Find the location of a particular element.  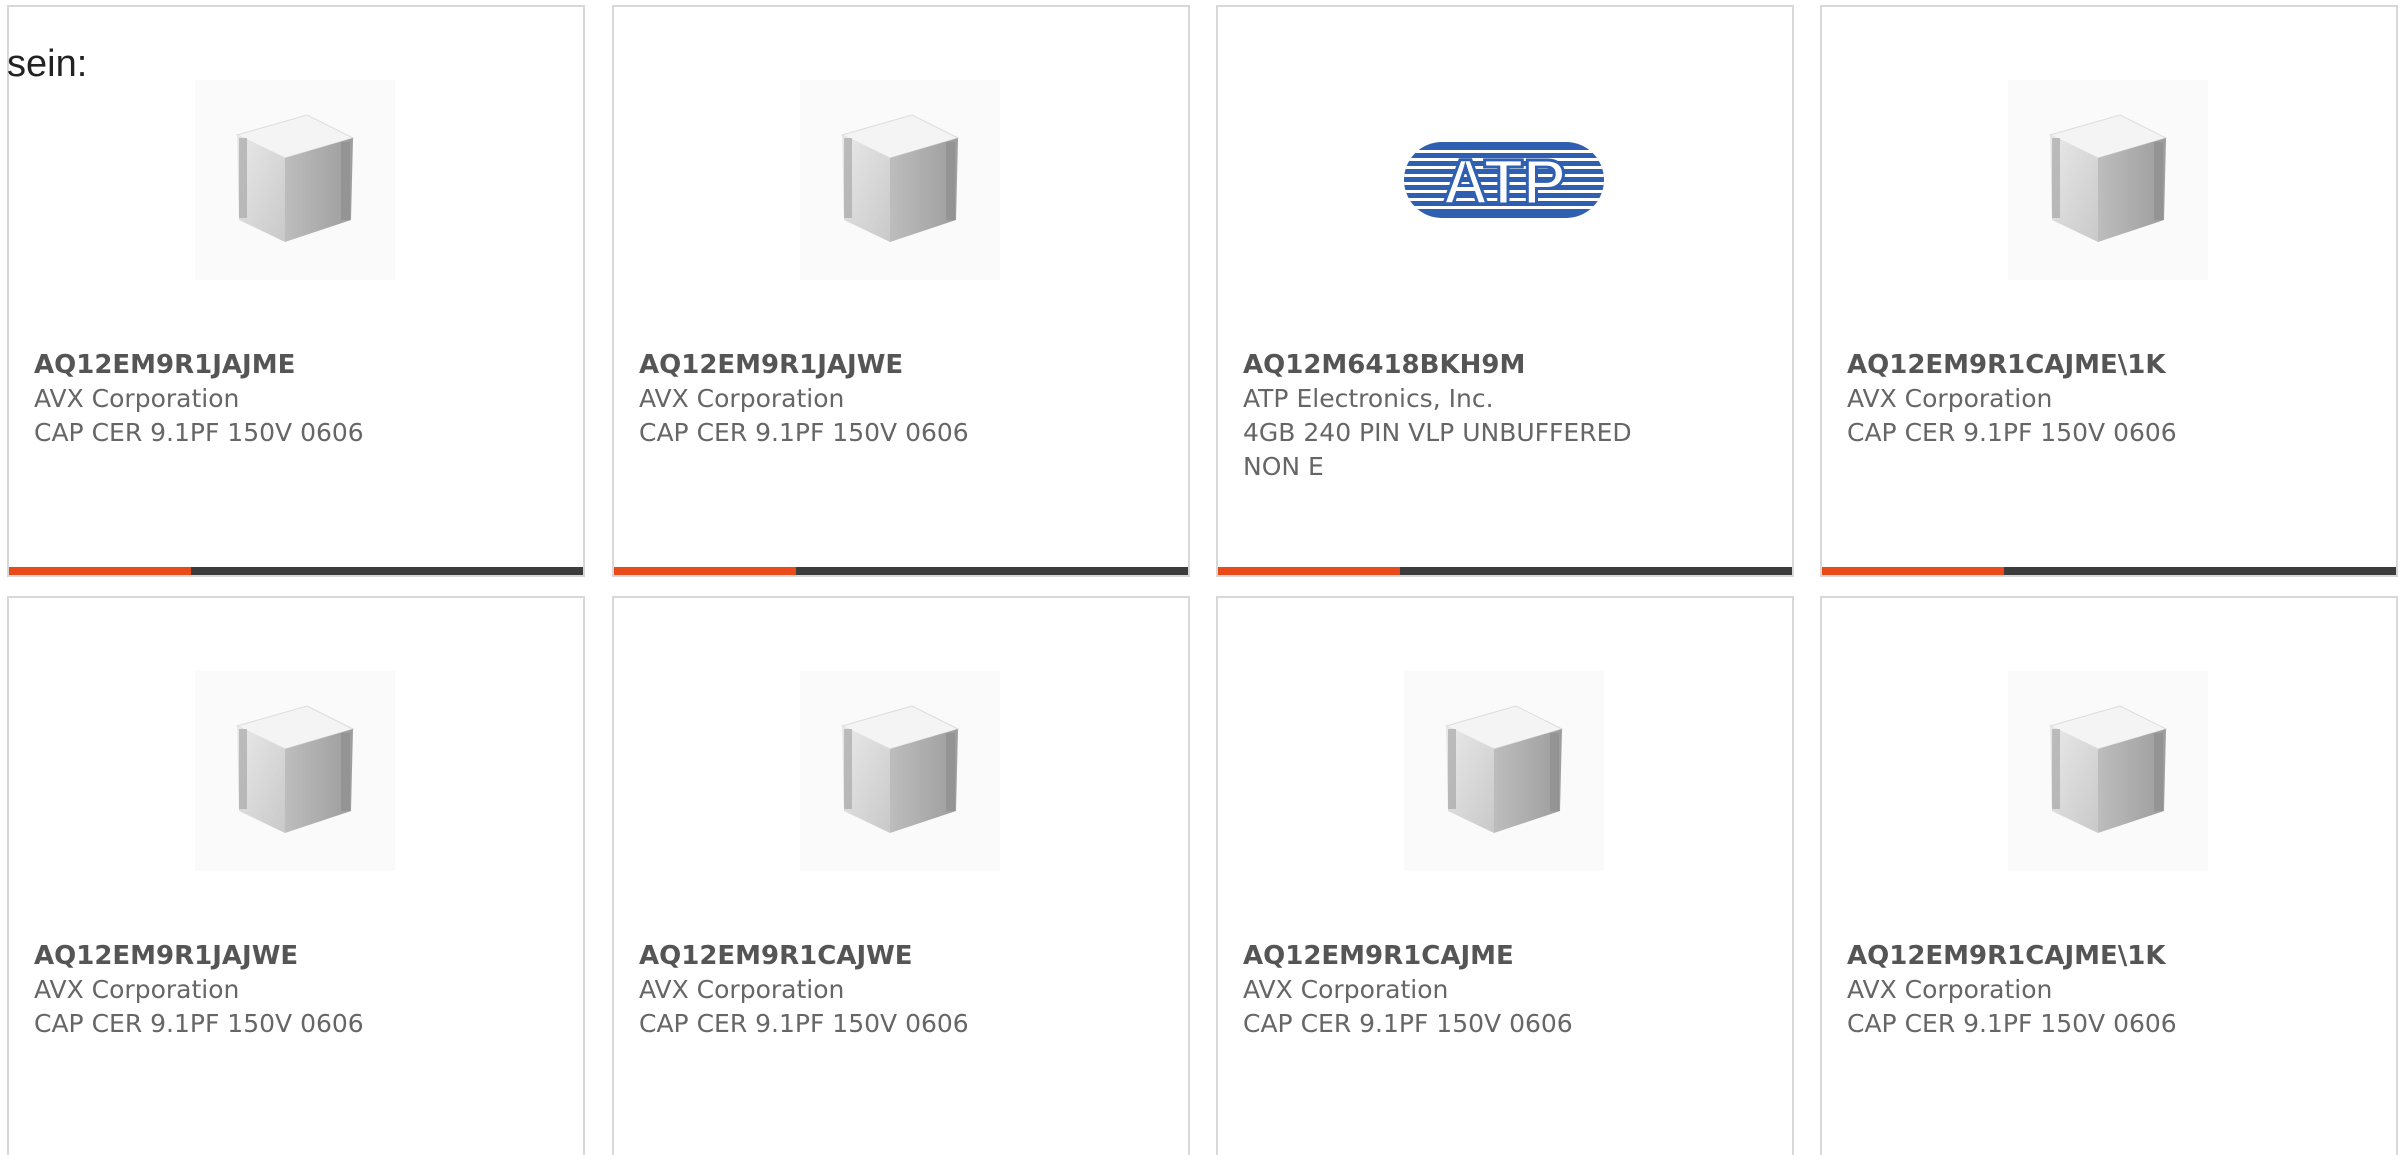

product-image: ATP is located at coordinates (1504, 180).